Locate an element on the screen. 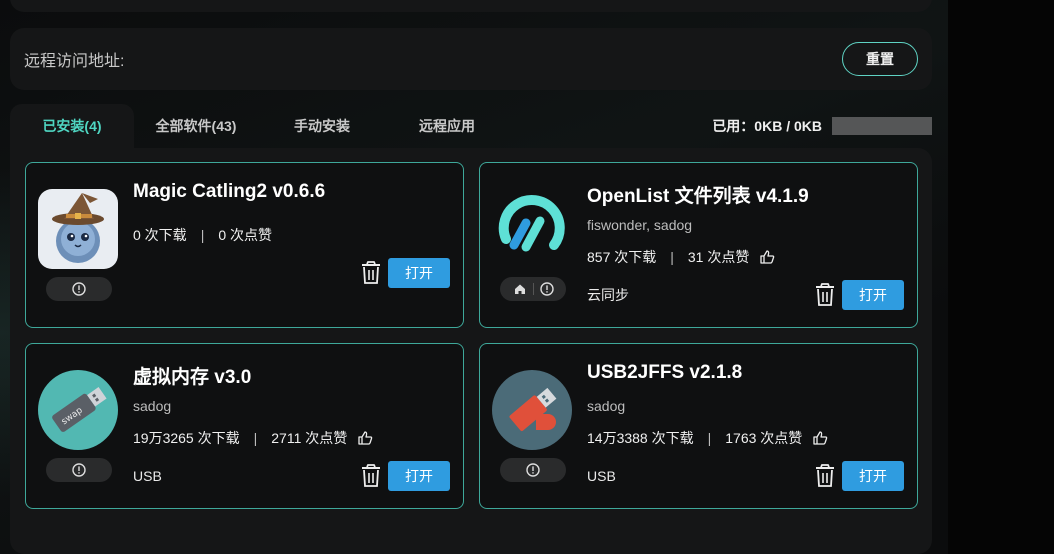 This screenshot has width=1054, height=554. download-count: 19万3265 次下载 is located at coordinates (186, 438).